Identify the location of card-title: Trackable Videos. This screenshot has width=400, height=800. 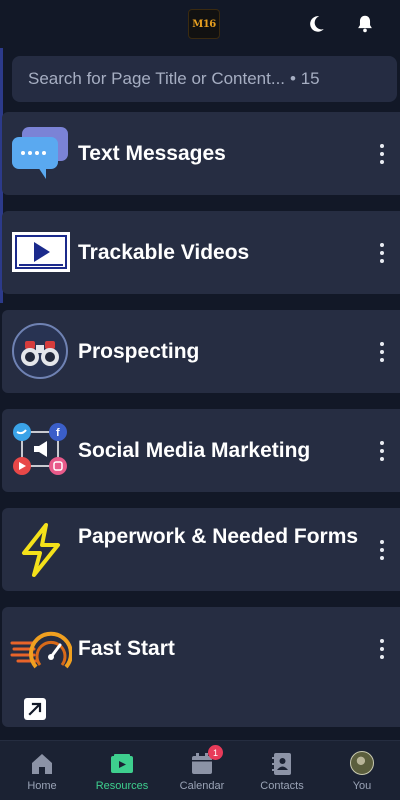
(164, 252).